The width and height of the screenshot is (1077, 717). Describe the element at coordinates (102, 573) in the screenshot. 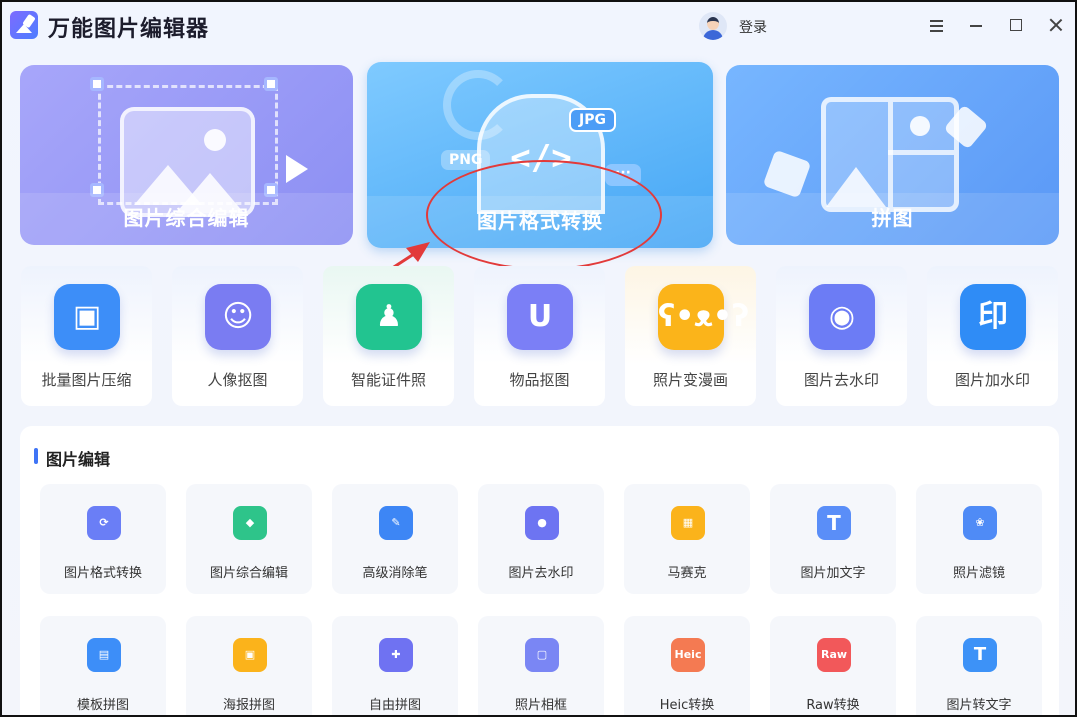

I see `edit-item-label: 图片格式转换` at that location.